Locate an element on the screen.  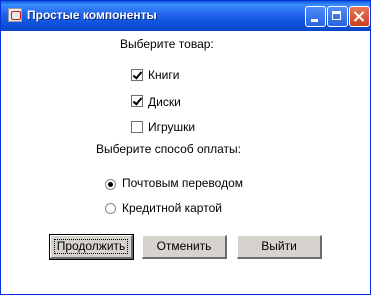
window-title: Простые компоненты is located at coordinates (92, 15).